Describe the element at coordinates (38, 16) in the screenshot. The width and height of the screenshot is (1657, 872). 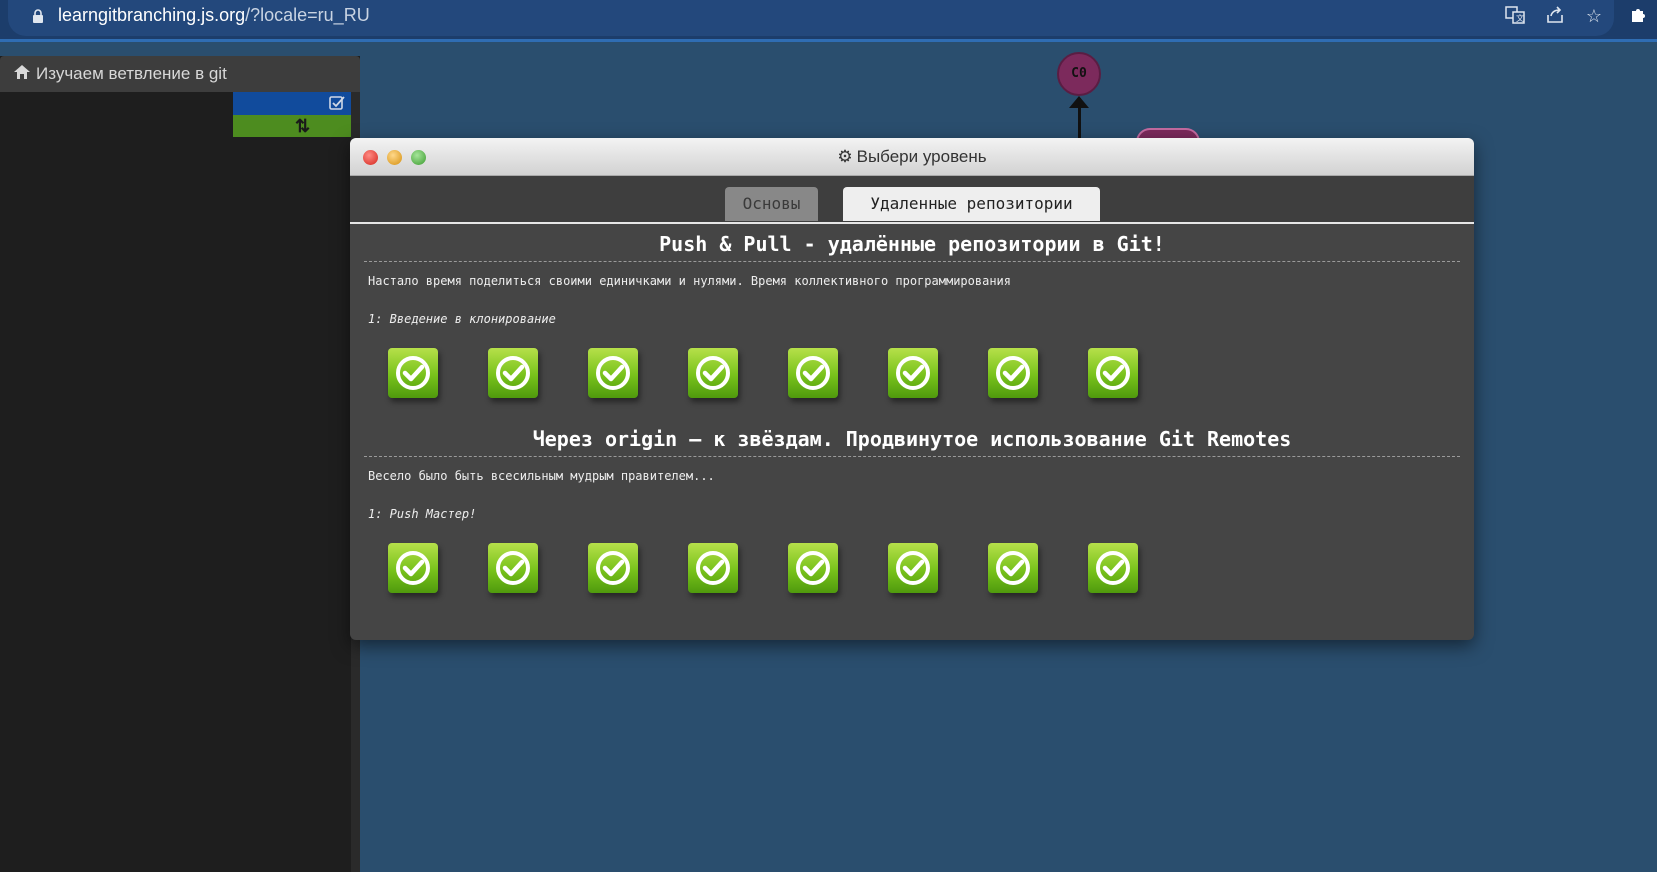
I see `lock-icon` at that location.